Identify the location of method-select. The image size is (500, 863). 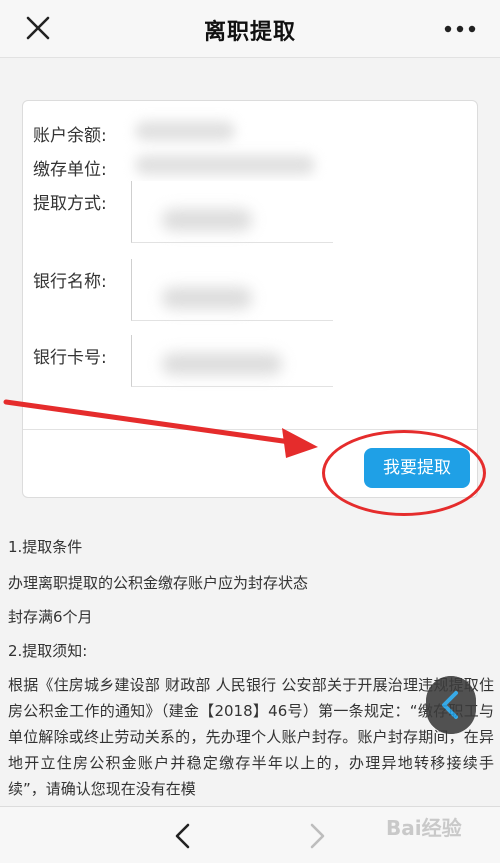
(232, 212).